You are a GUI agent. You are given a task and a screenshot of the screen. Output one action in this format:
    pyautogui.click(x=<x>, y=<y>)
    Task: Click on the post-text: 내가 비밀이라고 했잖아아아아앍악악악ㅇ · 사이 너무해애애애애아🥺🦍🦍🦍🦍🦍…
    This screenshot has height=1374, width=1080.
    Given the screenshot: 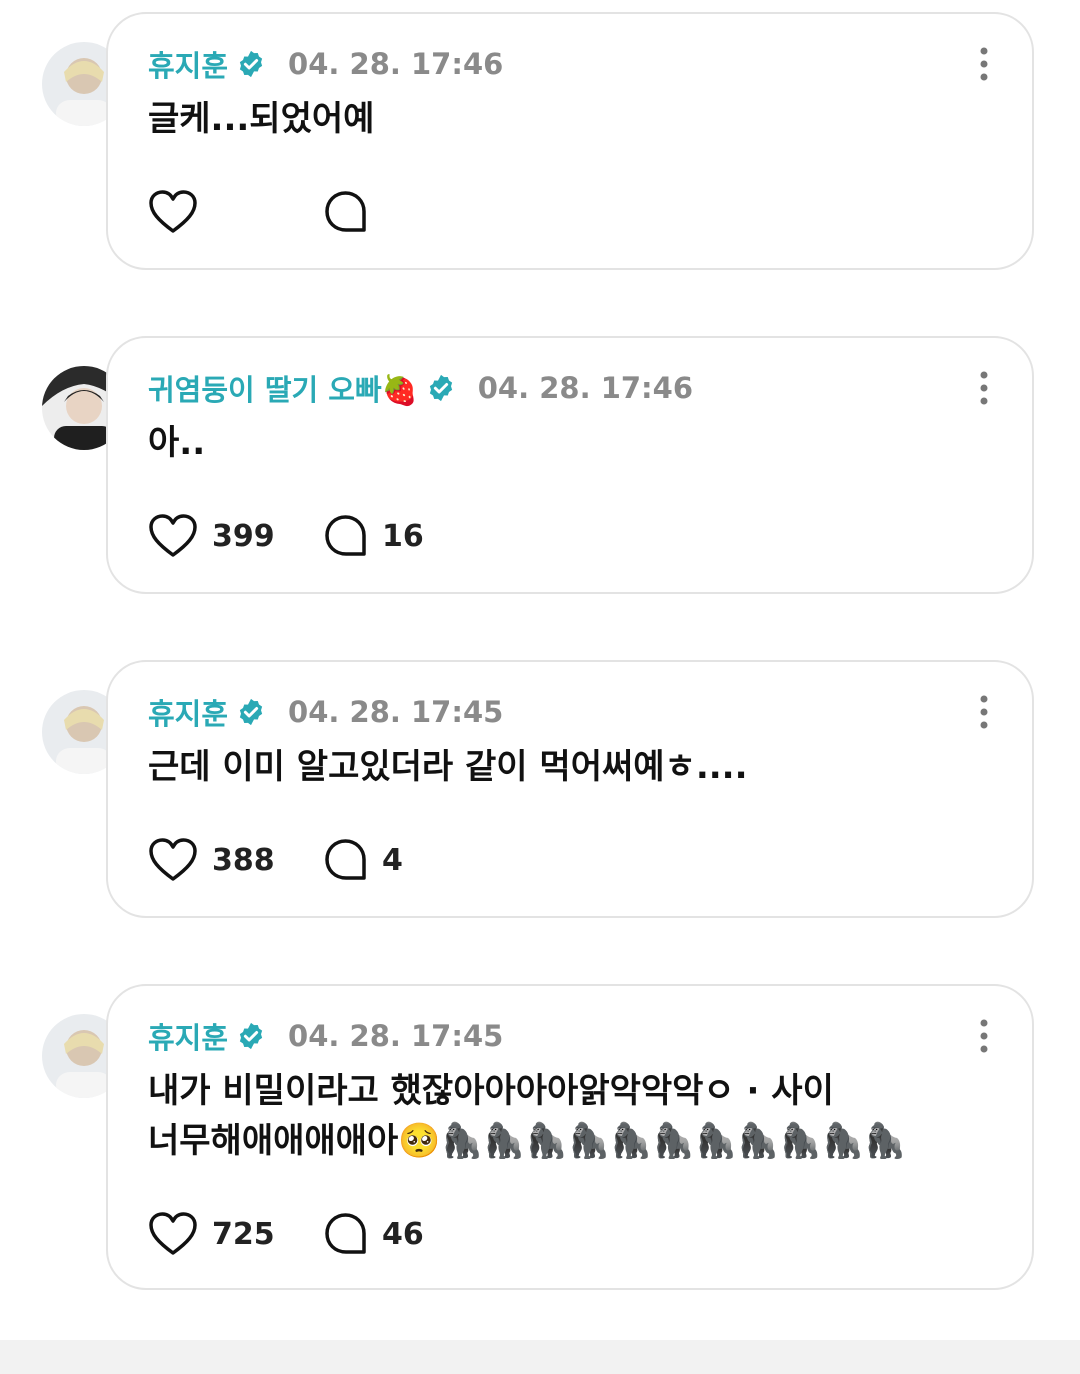 What is the action you would take?
    pyautogui.click(x=527, y=1116)
    